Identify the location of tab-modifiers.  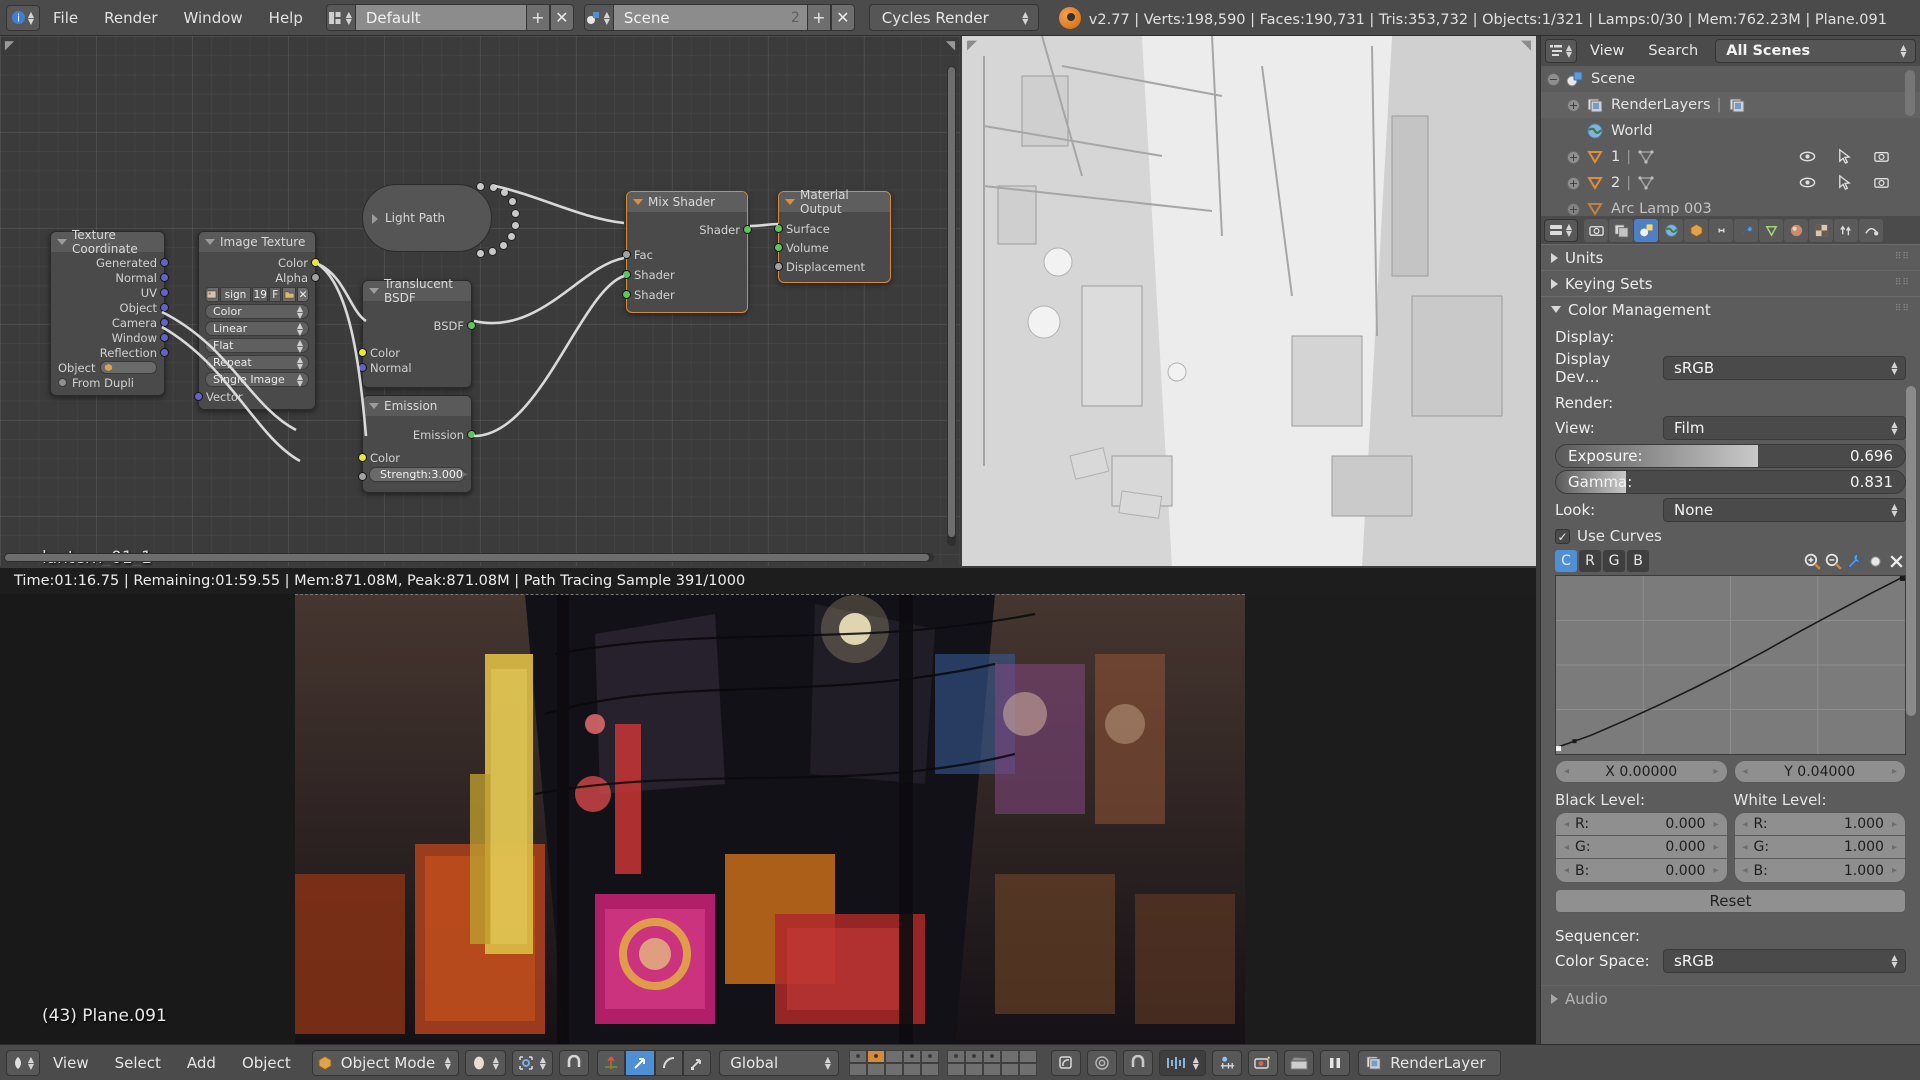
(1746, 230).